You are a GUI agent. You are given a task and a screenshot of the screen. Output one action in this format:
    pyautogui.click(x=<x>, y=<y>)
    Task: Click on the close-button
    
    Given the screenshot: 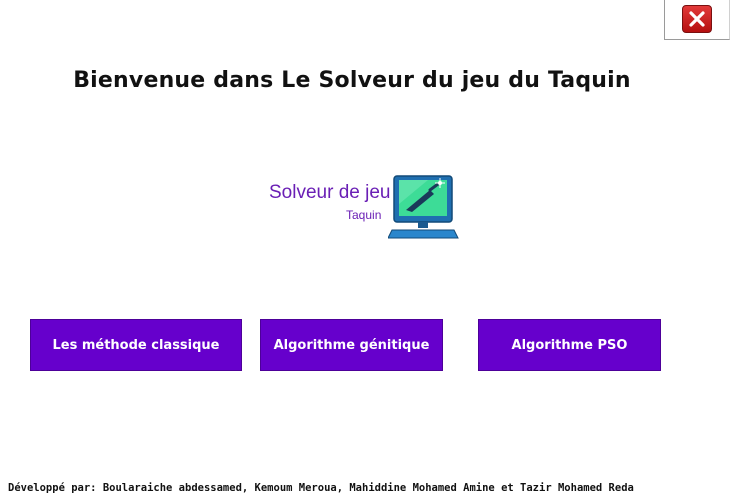 What is the action you would take?
    pyautogui.click(x=697, y=19)
    